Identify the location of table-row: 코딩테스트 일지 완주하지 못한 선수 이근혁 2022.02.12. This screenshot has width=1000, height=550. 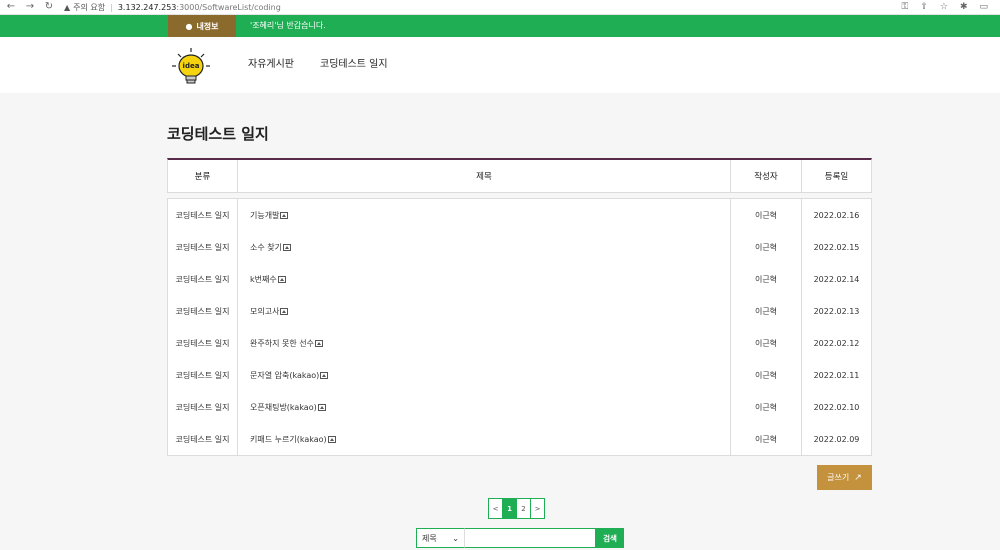
(519, 343).